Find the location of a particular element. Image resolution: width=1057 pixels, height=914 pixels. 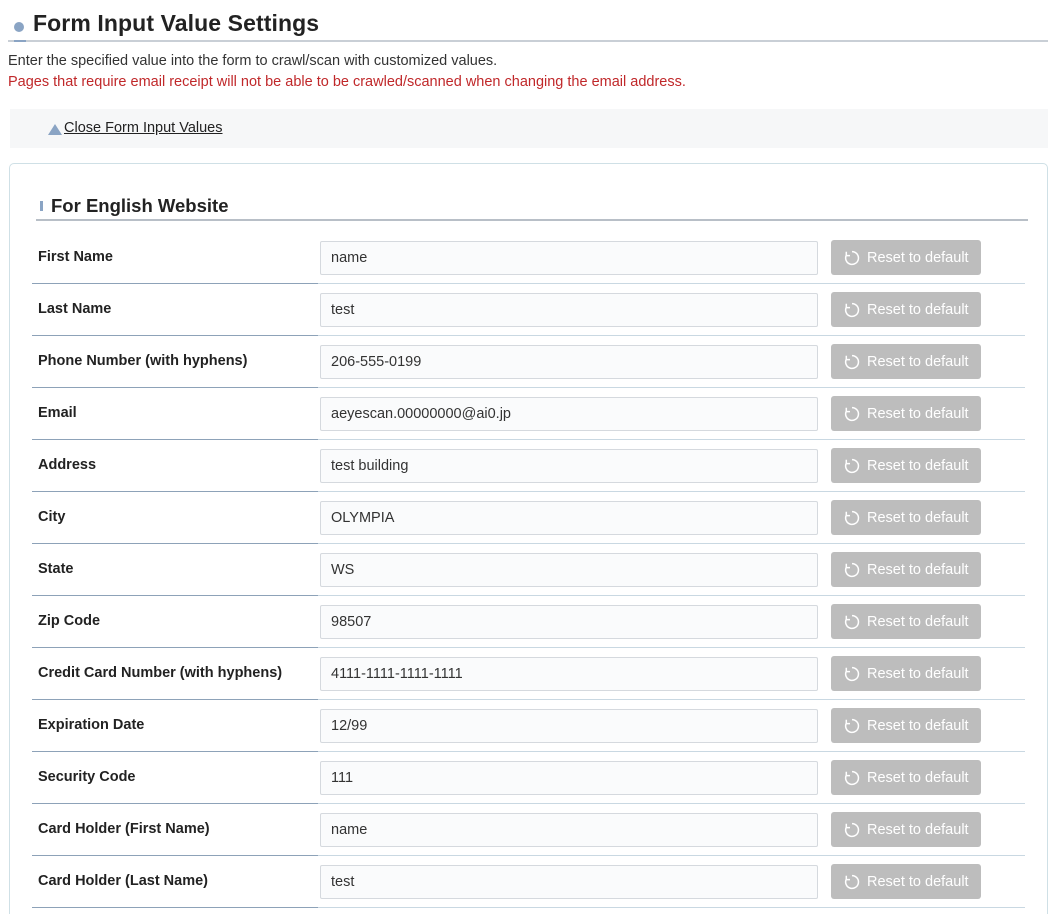

field-label: Last Name is located at coordinates (75, 309).